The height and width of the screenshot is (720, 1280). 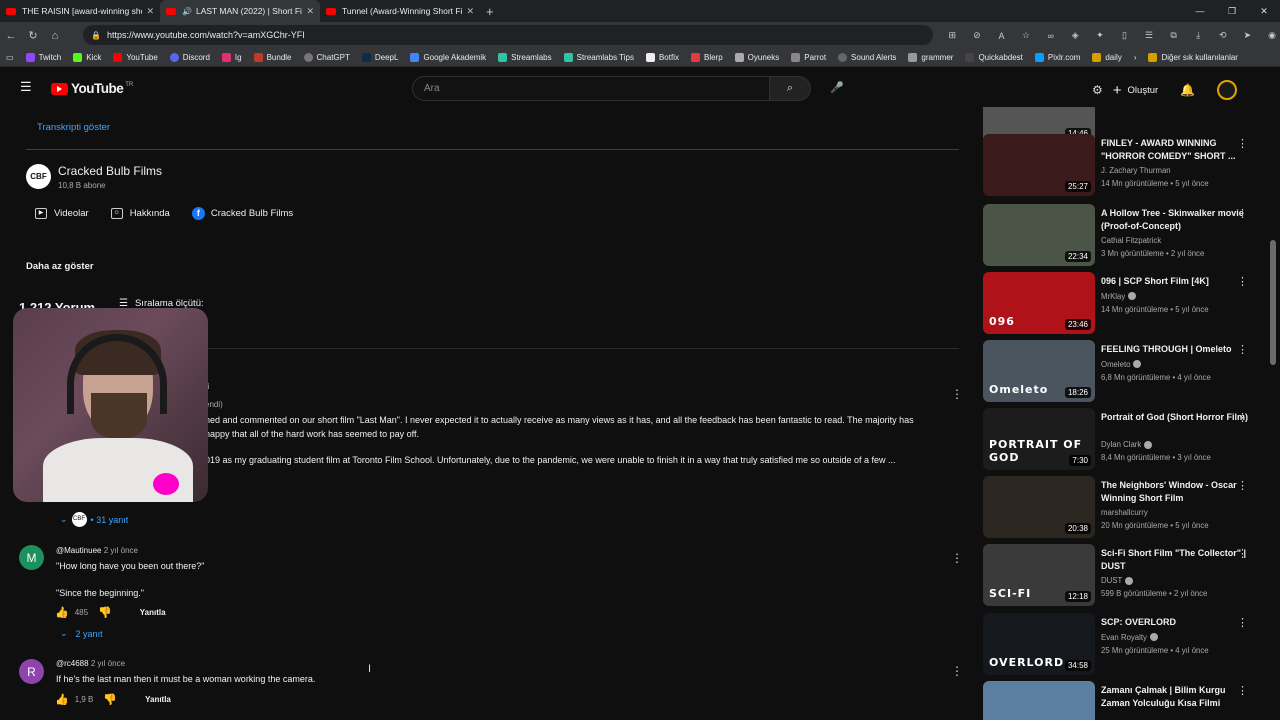 What do you see at coordinates (994, 57) in the screenshot?
I see `bookmark-quickabdest: Quickabdest` at bounding box center [994, 57].